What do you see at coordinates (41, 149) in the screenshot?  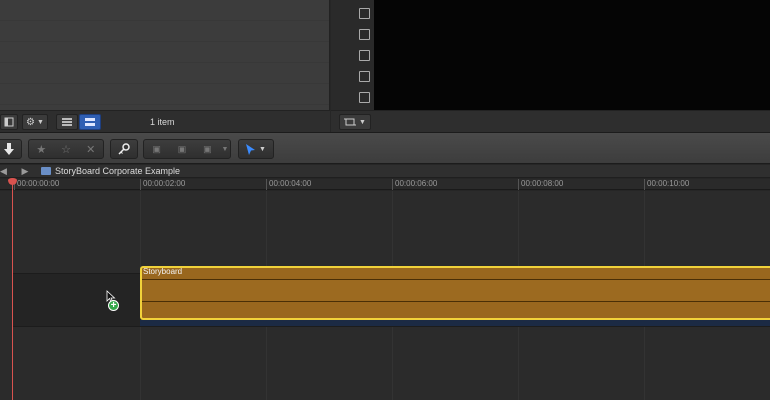 I see `favorite-icon: ★` at bounding box center [41, 149].